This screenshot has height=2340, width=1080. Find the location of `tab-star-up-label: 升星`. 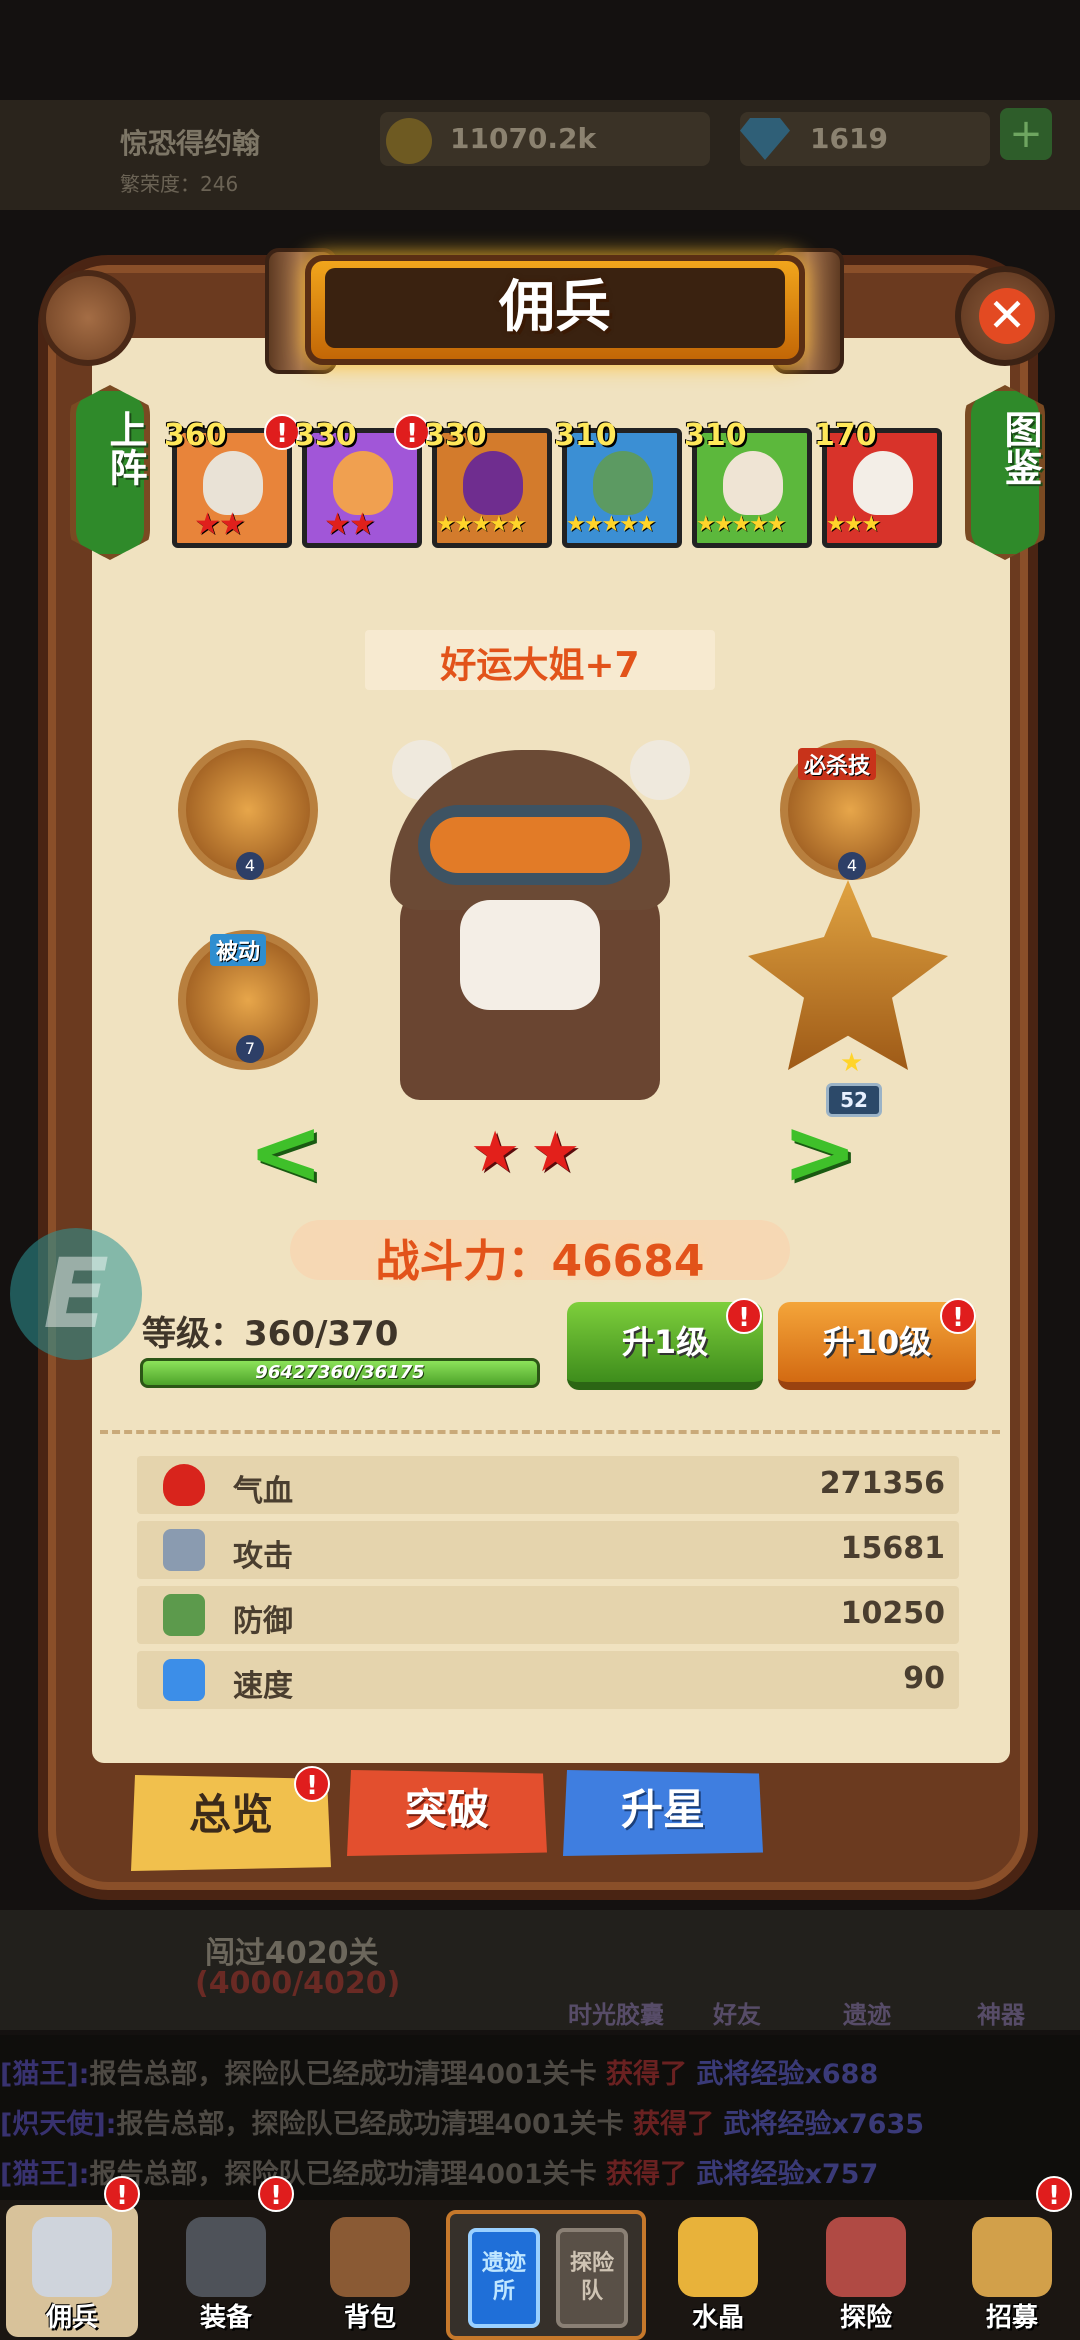

tab-star-up-label: 升星 is located at coordinates (662, 1809).